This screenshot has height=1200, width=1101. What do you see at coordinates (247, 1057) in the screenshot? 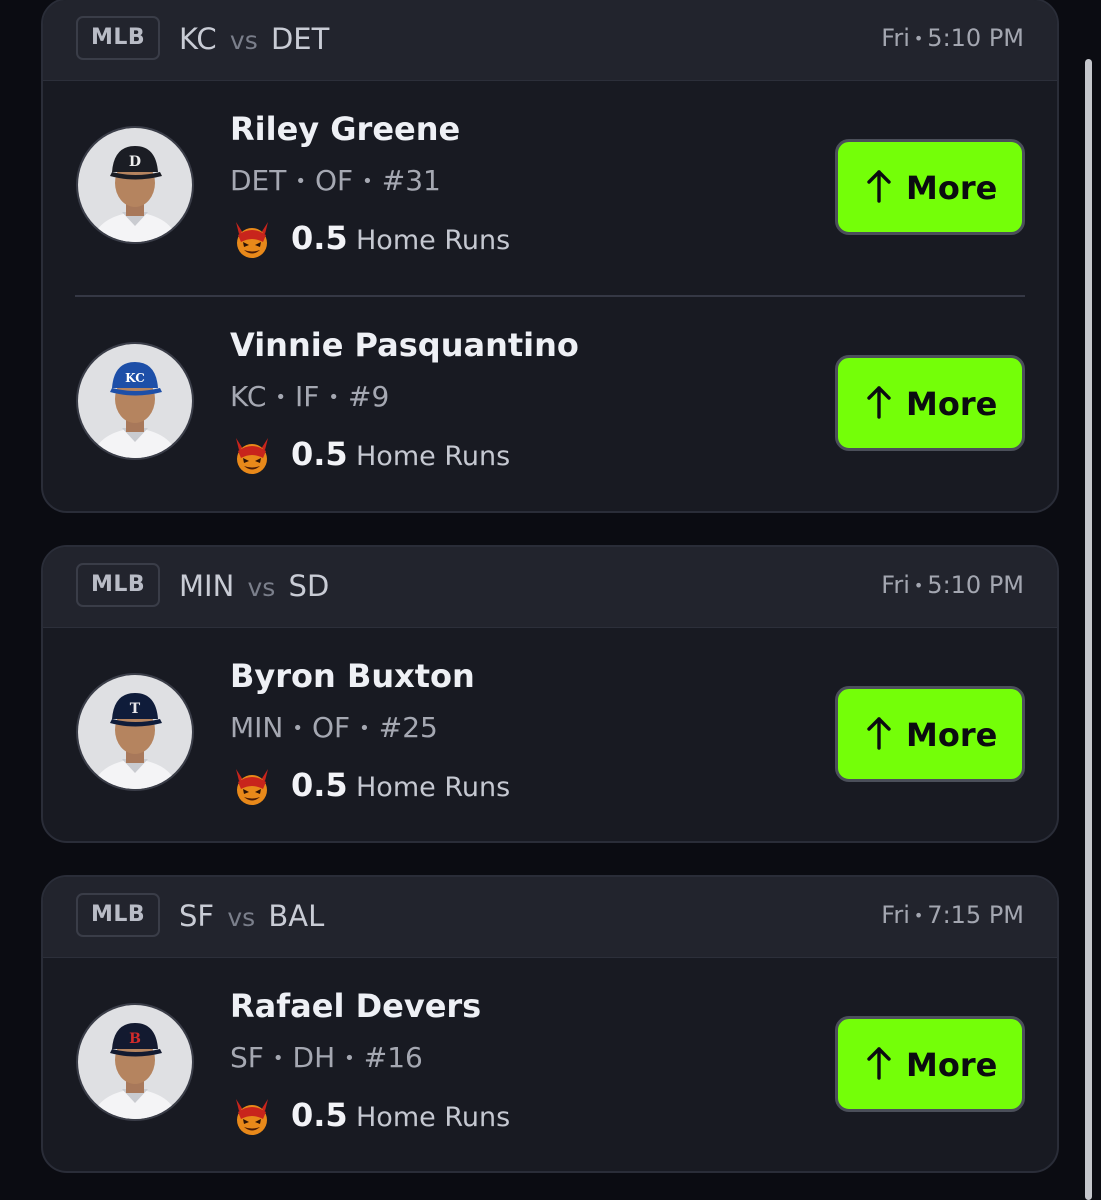
I see `player-team: SF` at bounding box center [247, 1057].